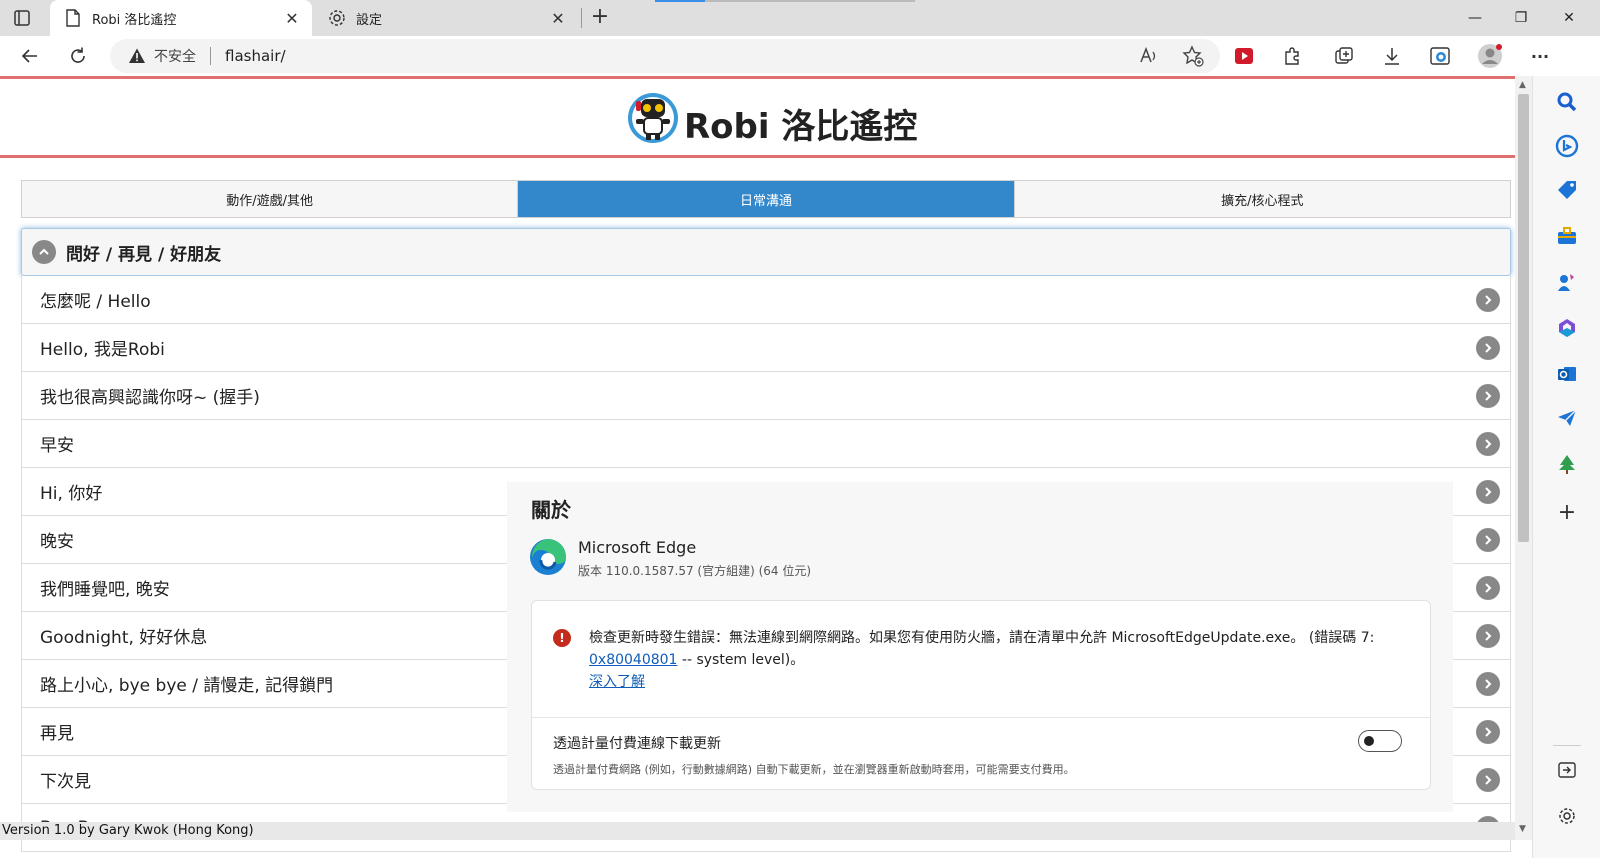 This screenshot has width=1600, height=858. I want to click on more-icon: ···, so click(1540, 56).